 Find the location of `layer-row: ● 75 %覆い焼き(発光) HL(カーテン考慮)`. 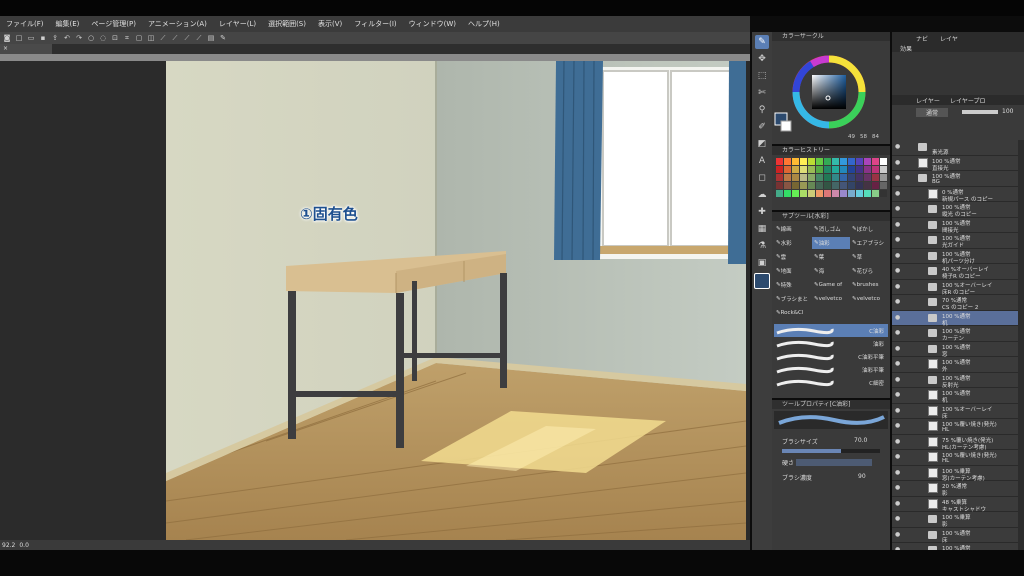

layer-row: ● 75 %覆い焼き(発光) HL(カーテン考慮) is located at coordinates (955, 442).